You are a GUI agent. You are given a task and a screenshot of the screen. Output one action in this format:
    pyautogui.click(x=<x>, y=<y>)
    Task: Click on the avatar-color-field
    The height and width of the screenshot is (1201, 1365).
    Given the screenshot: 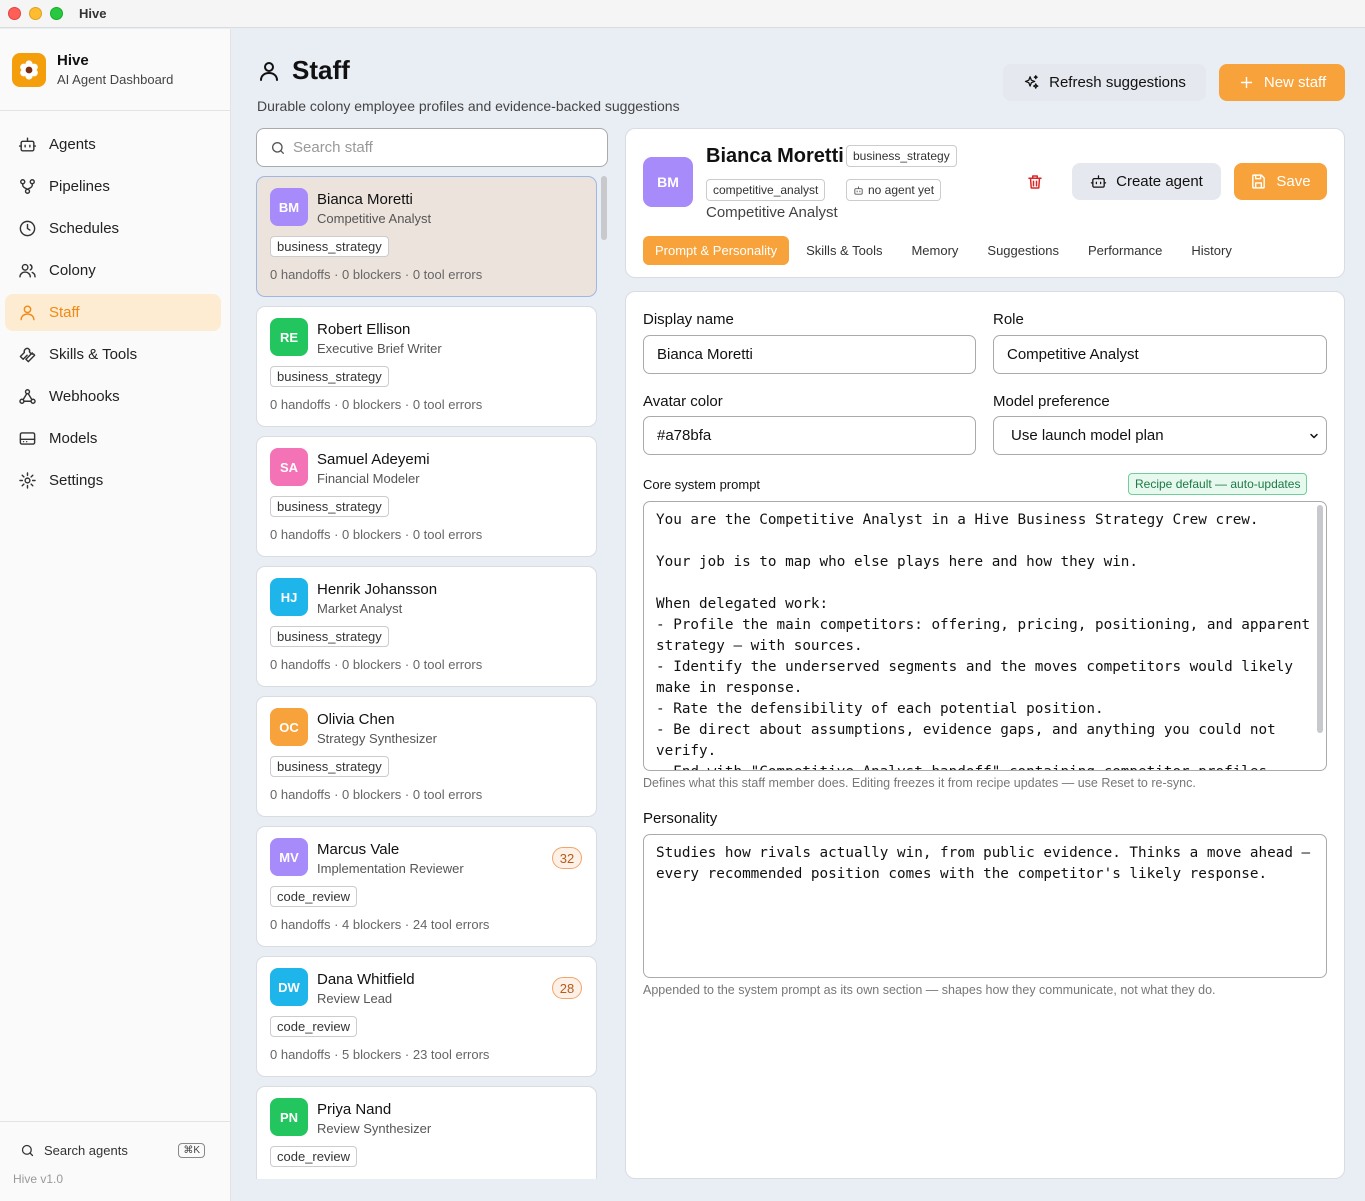 What is the action you would take?
    pyautogui.click(x=809, y=435)
    